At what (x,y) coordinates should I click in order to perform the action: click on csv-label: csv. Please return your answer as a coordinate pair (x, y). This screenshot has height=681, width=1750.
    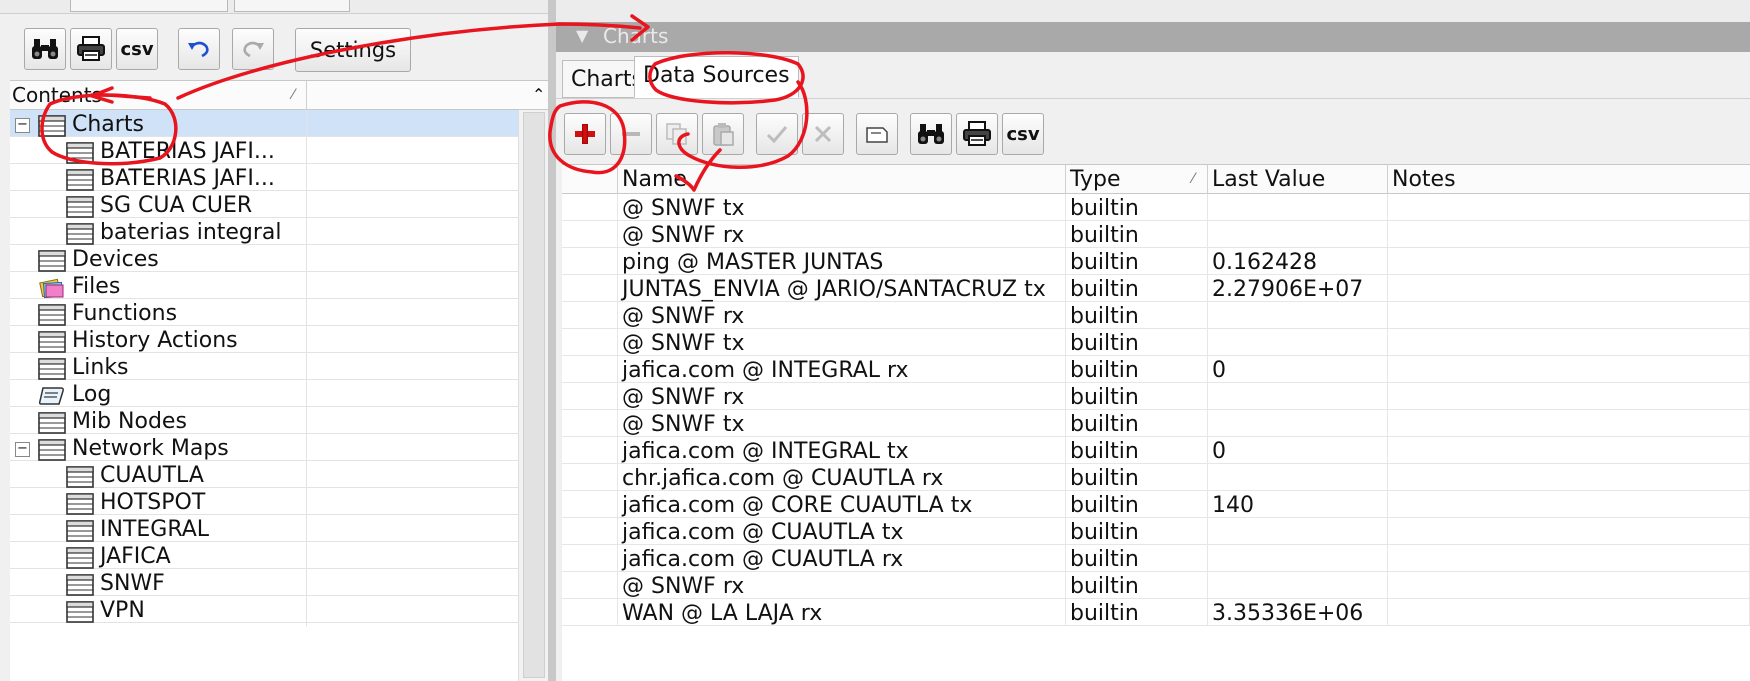
    Looking at the image, I should click on (137, 49).